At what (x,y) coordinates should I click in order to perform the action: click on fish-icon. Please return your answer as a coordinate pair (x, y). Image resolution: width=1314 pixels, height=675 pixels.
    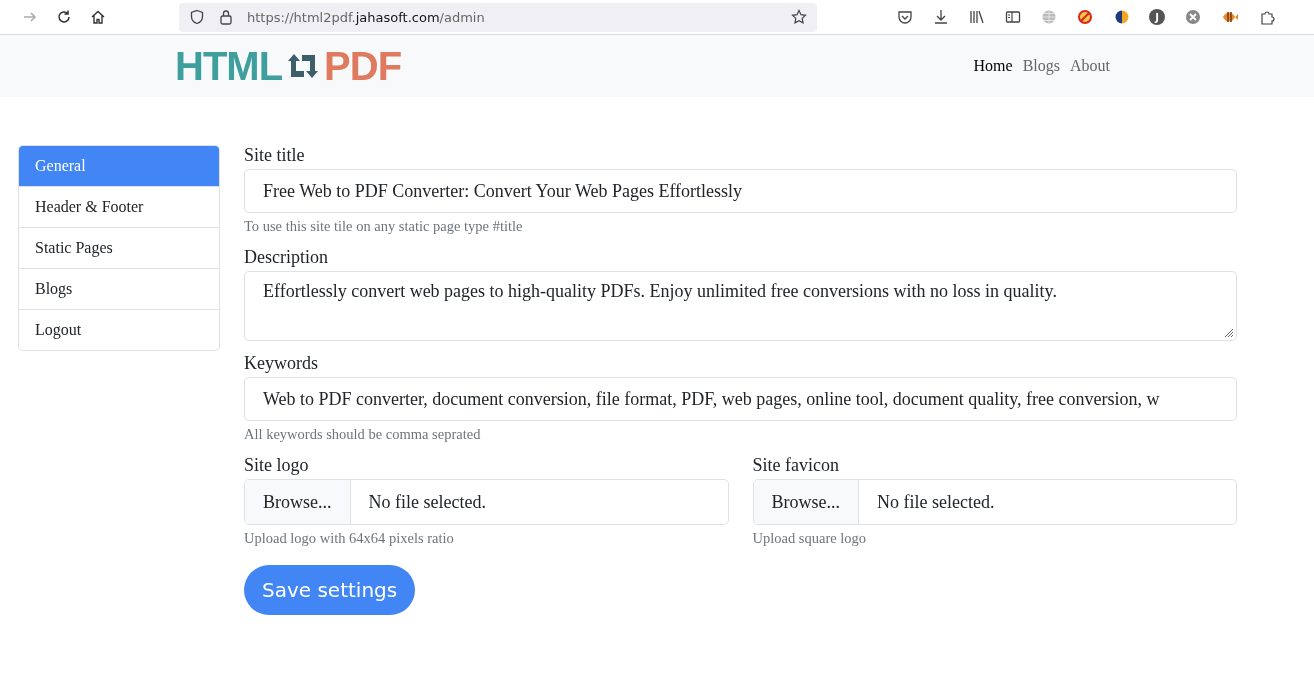
    Looking at the image, I should click on (1230, 17).